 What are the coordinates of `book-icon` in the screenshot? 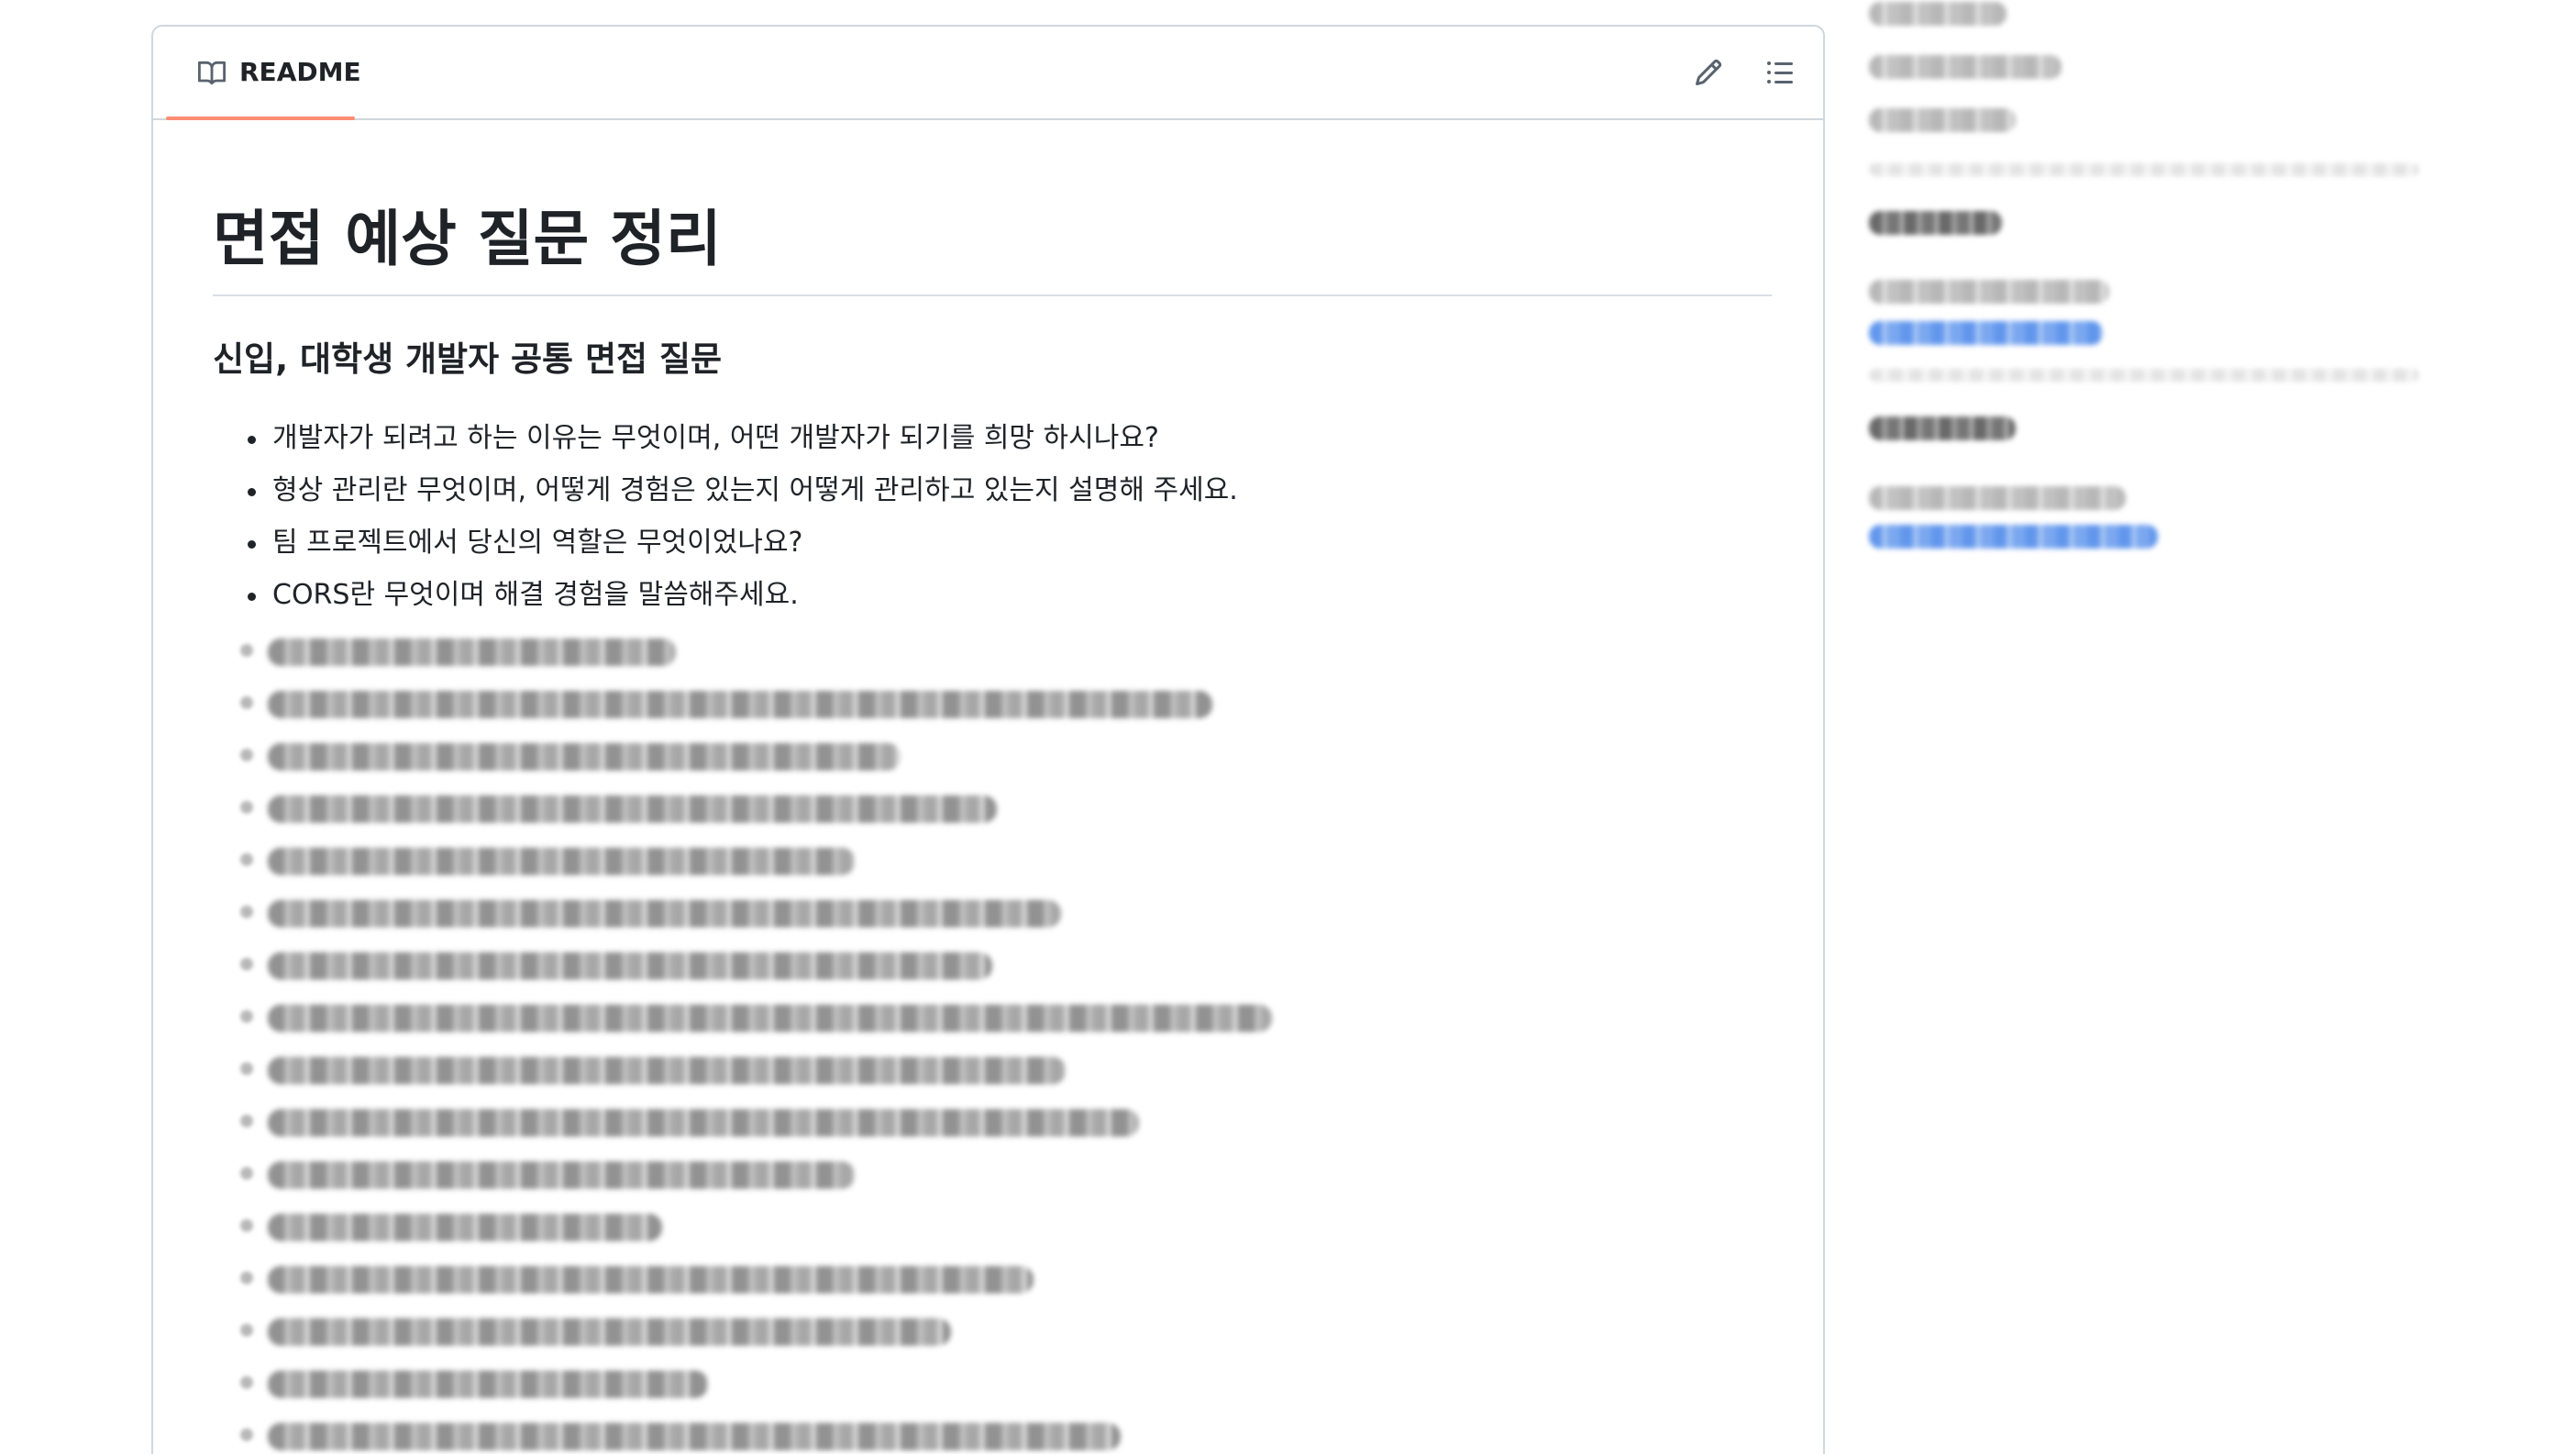 It's located at (212, 73).